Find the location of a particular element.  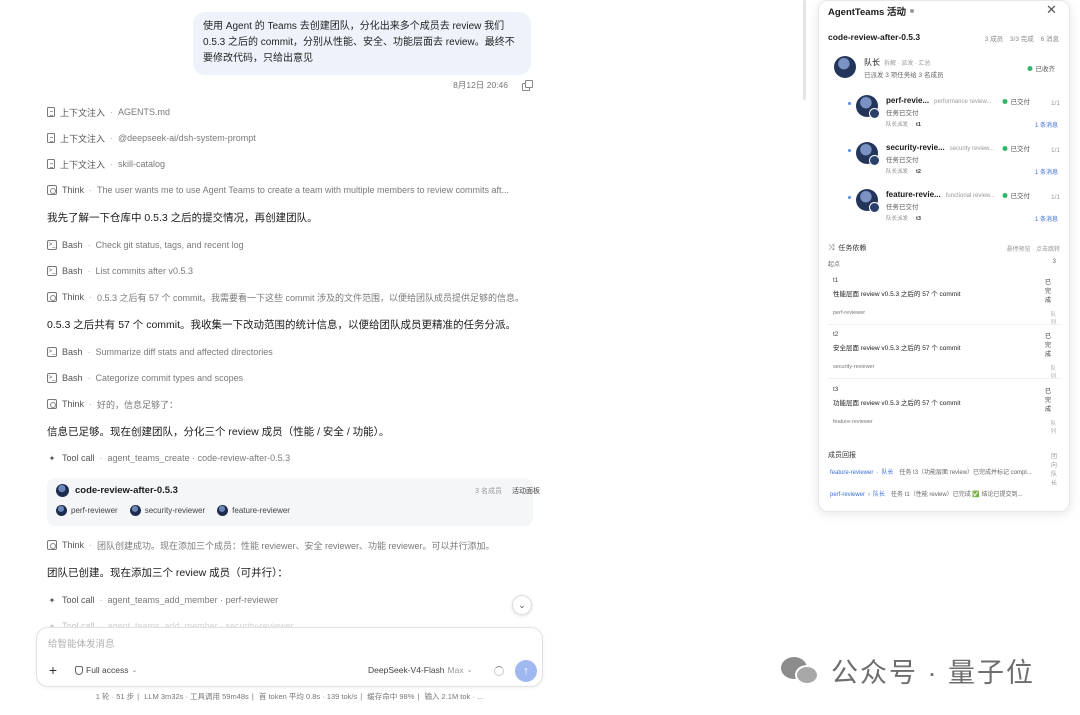

status-item: 1 轮 · 51 步 is located at coordinates (115, 696).